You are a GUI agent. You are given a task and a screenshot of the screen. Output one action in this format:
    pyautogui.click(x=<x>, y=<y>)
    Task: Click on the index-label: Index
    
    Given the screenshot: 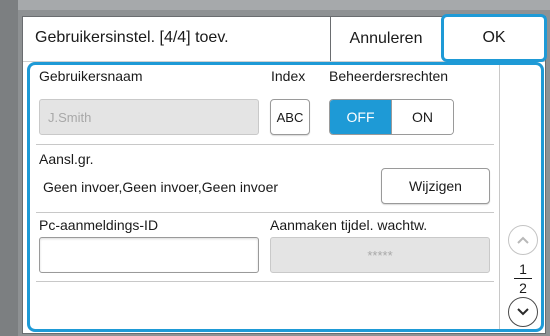 What is the action you would take?
    pyautogui.click(x=288, y=76)
    